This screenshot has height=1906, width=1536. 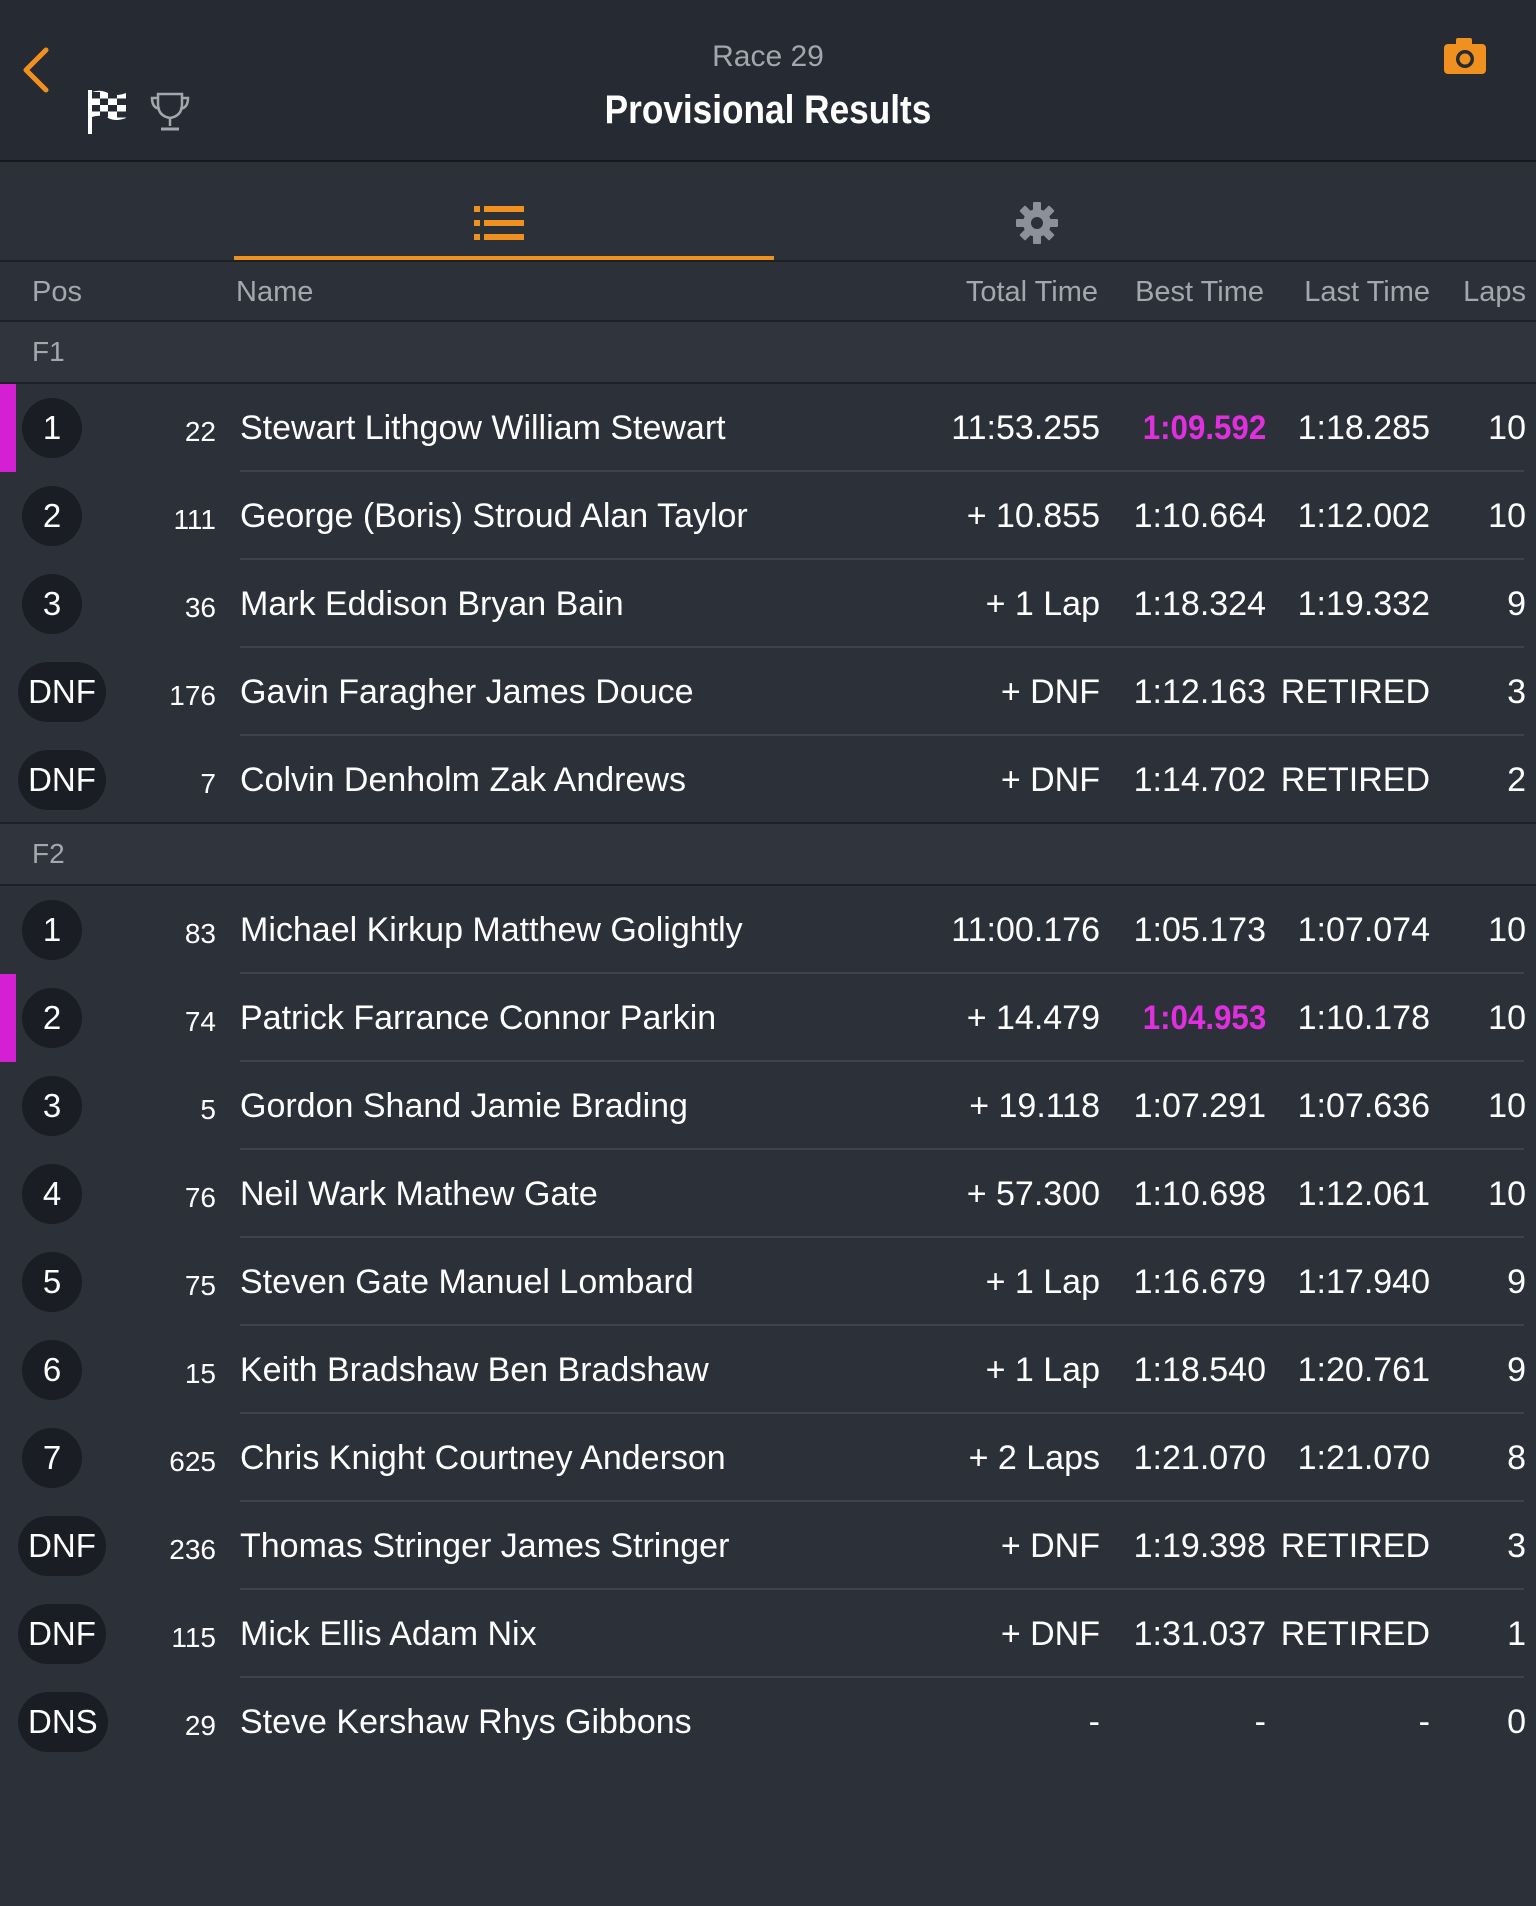 I want to click on total-time: 11:53.255, so click(x=1025, y=428).